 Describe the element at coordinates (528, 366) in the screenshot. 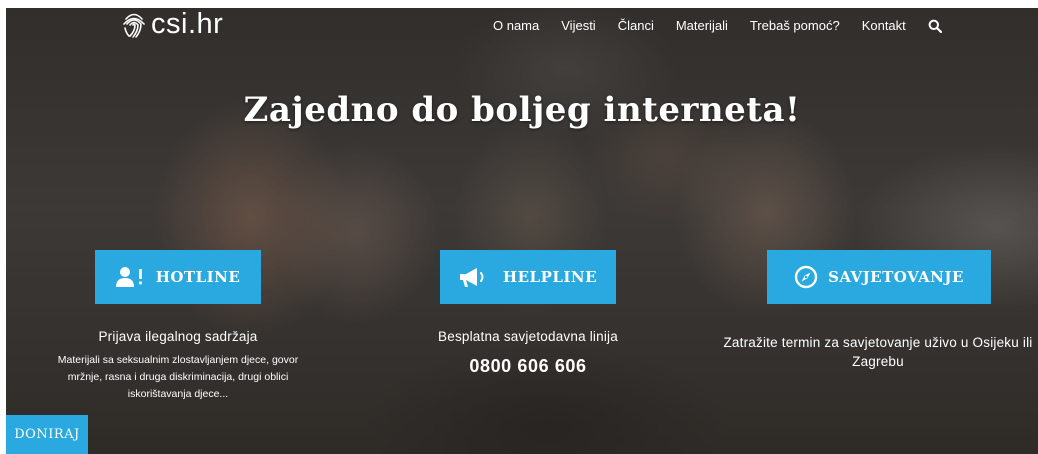

I see `helpline-phone: 0800 606 606` at that location.